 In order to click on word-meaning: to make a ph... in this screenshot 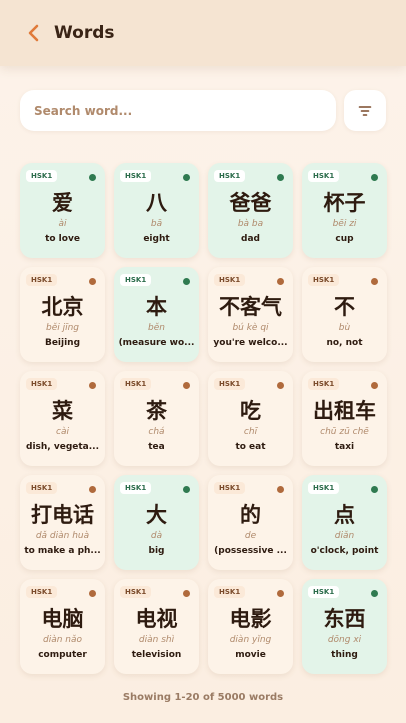, I will do `click(62, 551)`.